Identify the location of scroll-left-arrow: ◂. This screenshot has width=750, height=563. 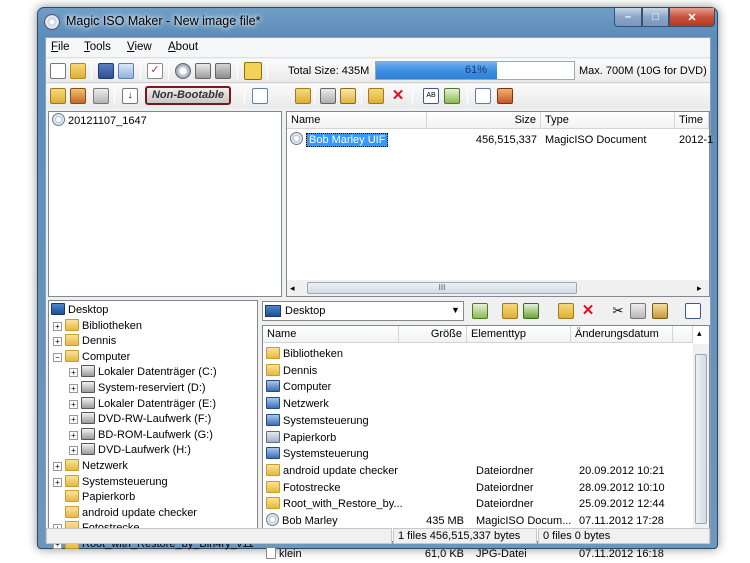
(292, 288).